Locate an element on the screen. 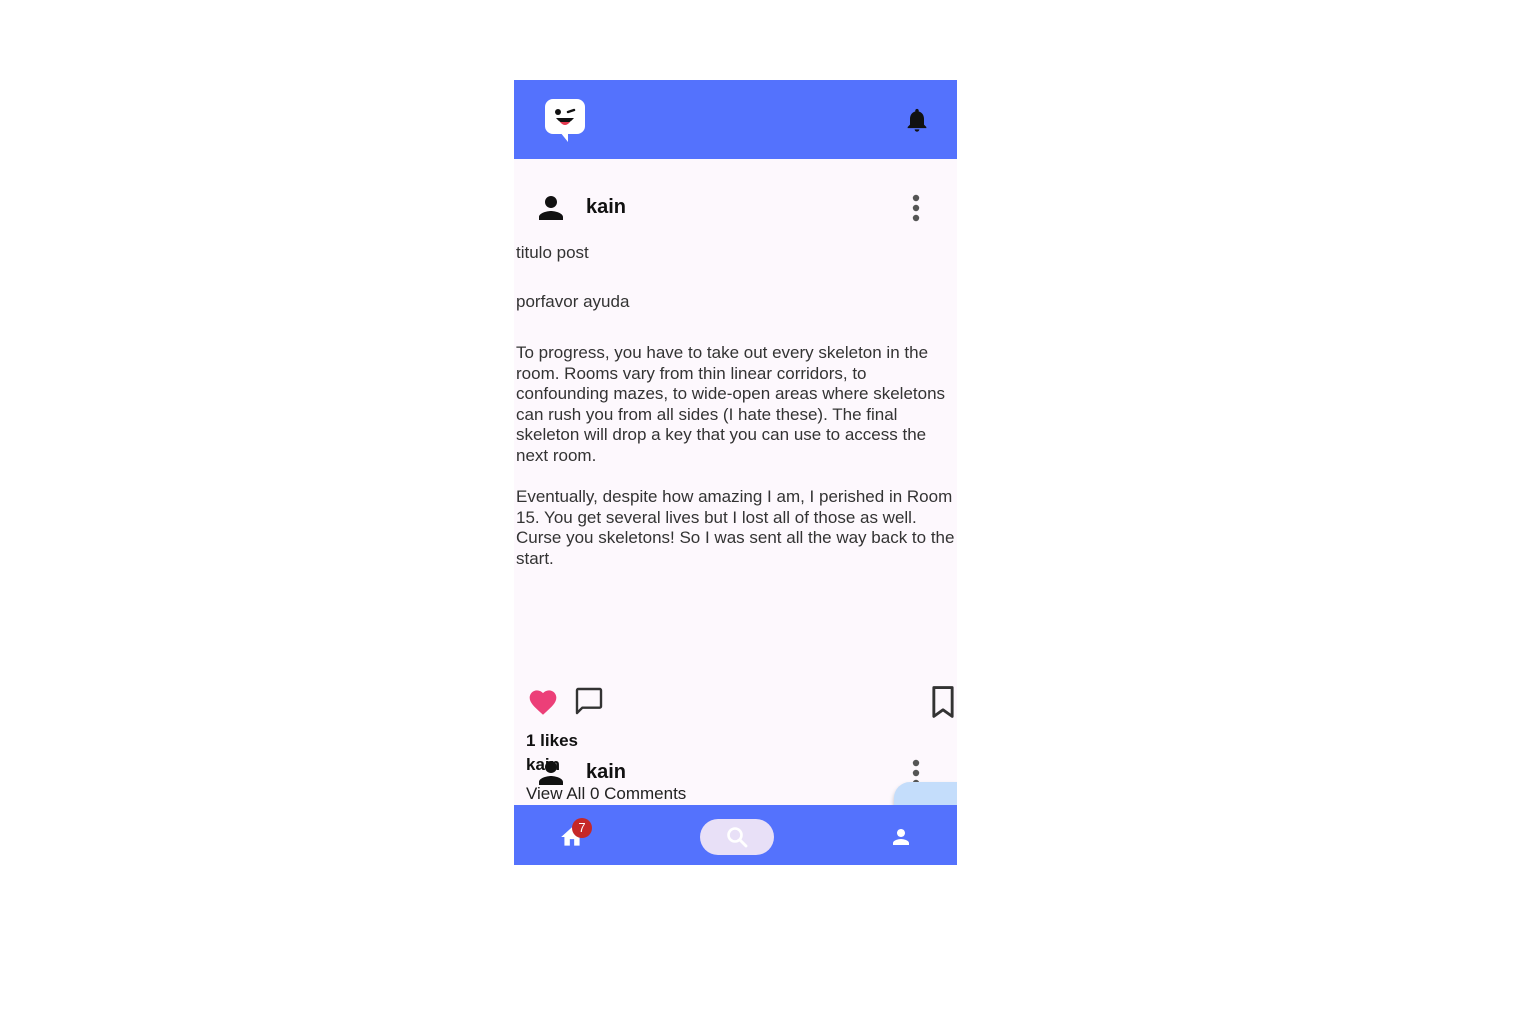 The image size is (1520, 1024). post-actions is located at coordinates (735, 703).